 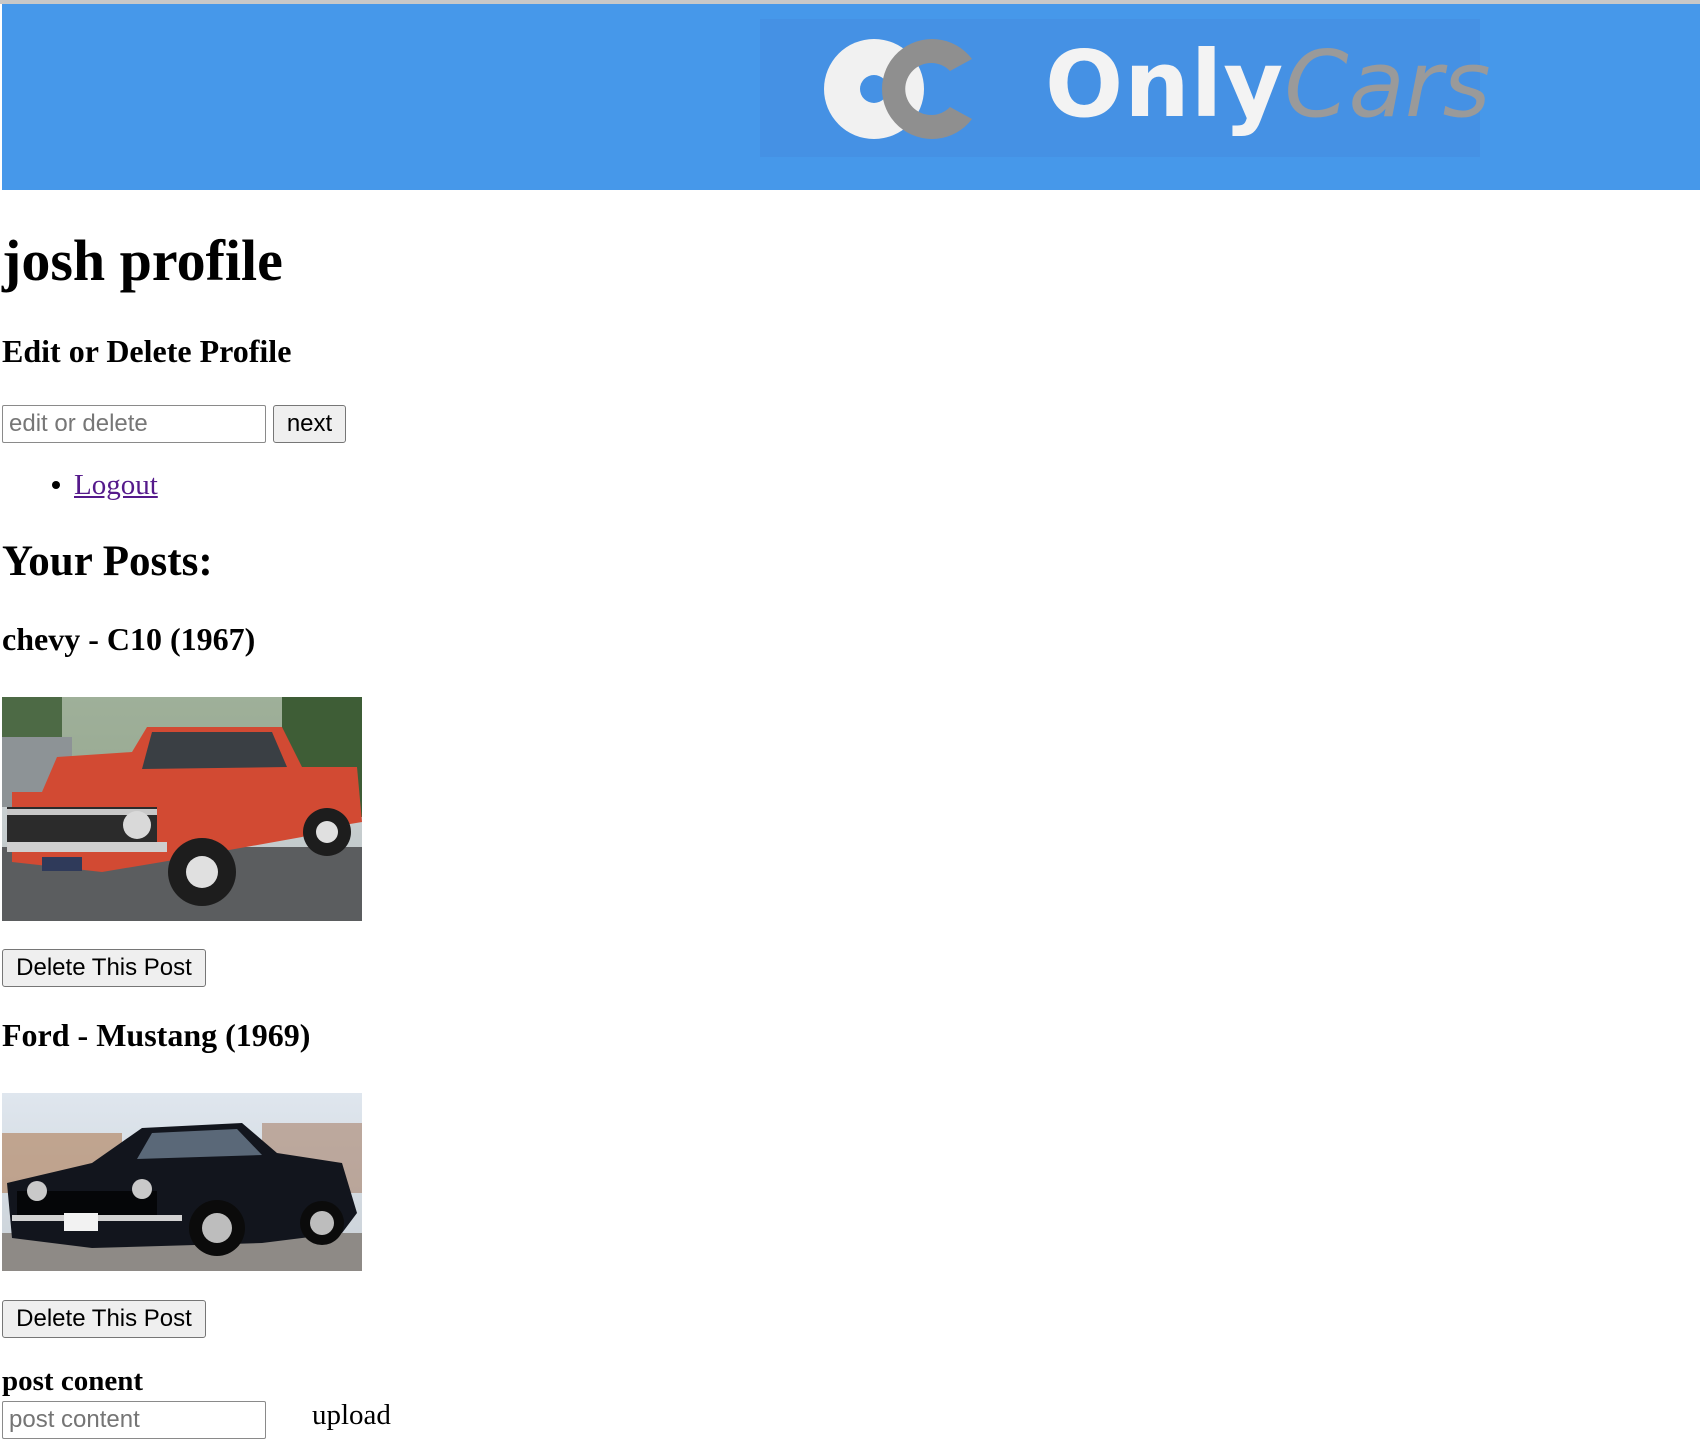 I want to click on post-image-ford-mustang, so click(x=182, y=1182).